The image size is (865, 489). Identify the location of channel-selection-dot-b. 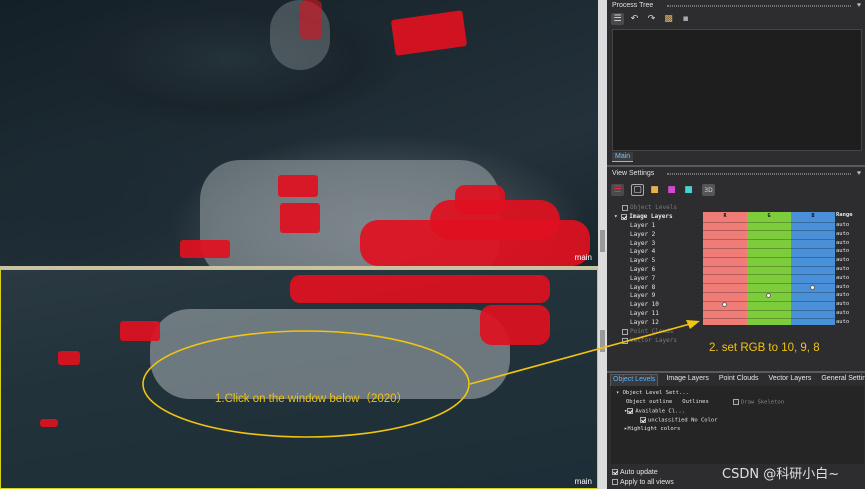
(812, 287).